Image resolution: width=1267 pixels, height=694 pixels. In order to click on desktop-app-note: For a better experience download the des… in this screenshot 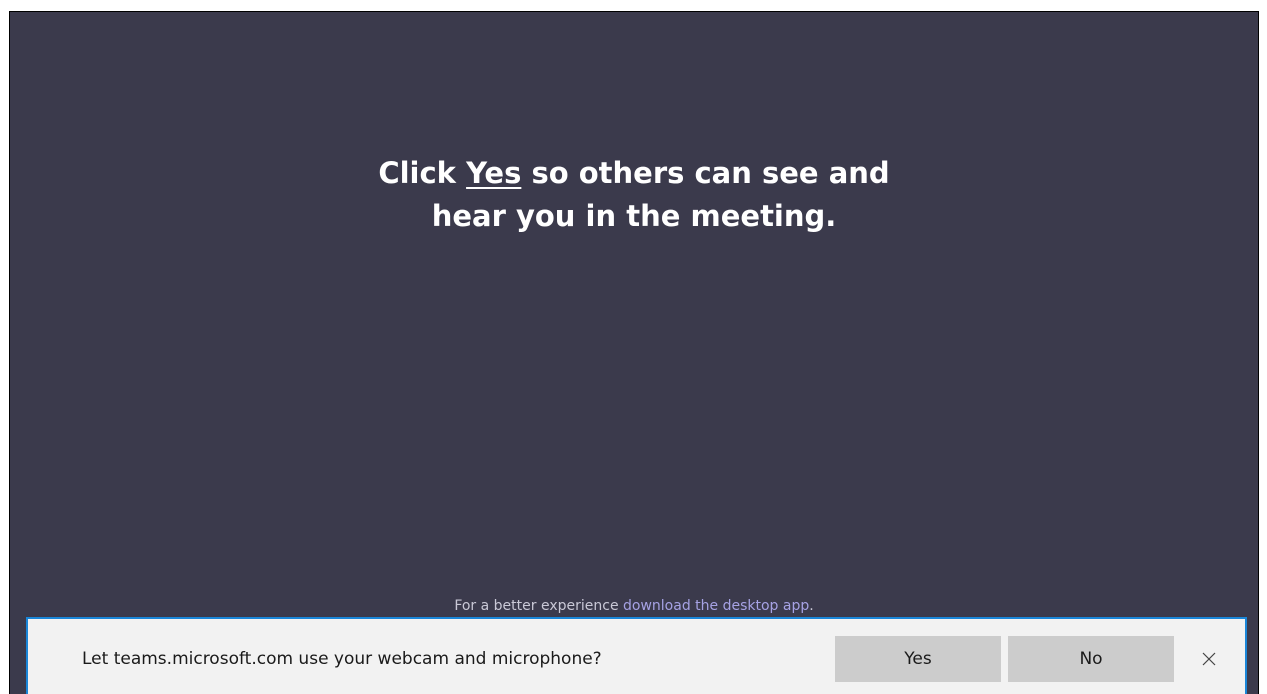, I will do `click(634, 606)`.